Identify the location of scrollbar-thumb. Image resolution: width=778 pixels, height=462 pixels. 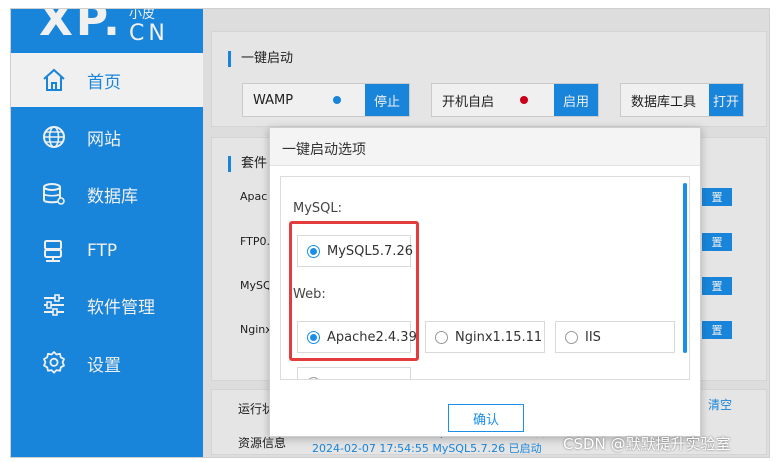
(685, 268).